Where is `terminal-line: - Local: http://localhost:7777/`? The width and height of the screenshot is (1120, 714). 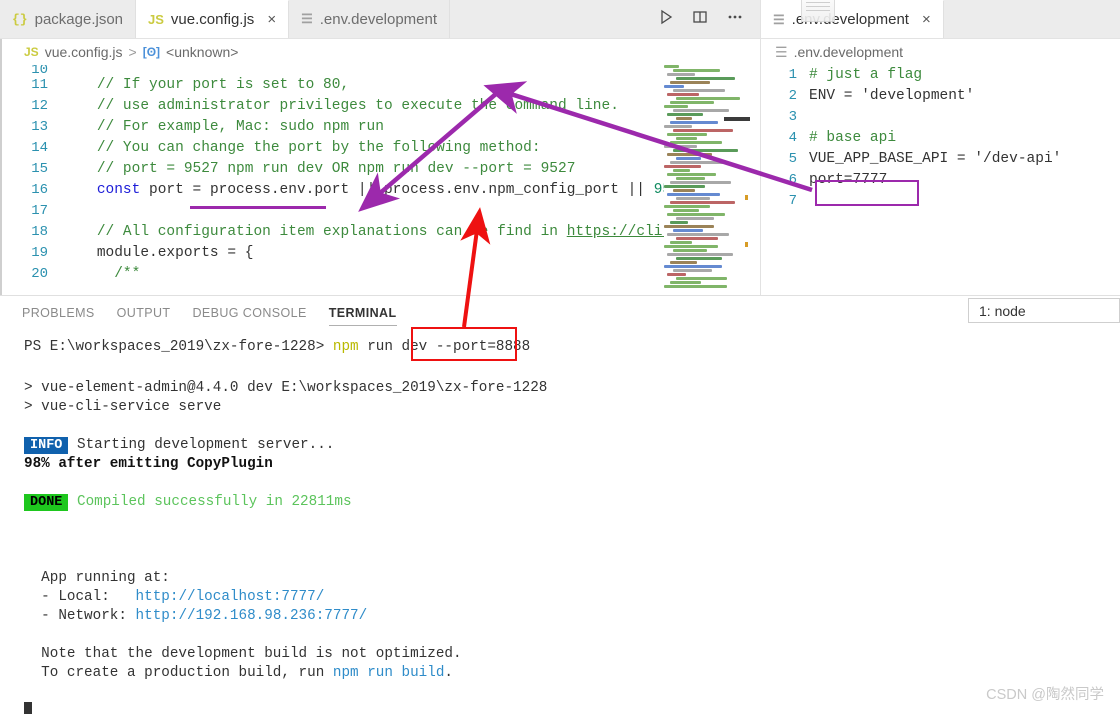
terminal-line: - Local: http://localhost:7777/ is located at coordinates (572, 597).